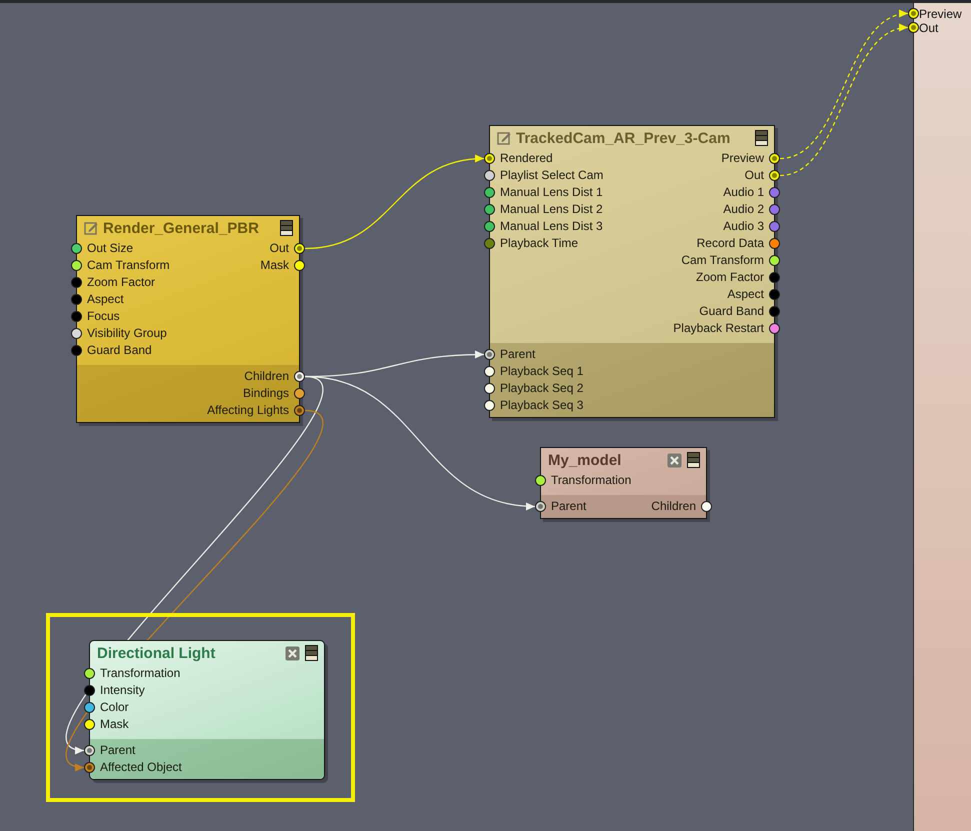 The image size is (971, 831). I want to click on port-label: Playback Restart, so click(718, 328).